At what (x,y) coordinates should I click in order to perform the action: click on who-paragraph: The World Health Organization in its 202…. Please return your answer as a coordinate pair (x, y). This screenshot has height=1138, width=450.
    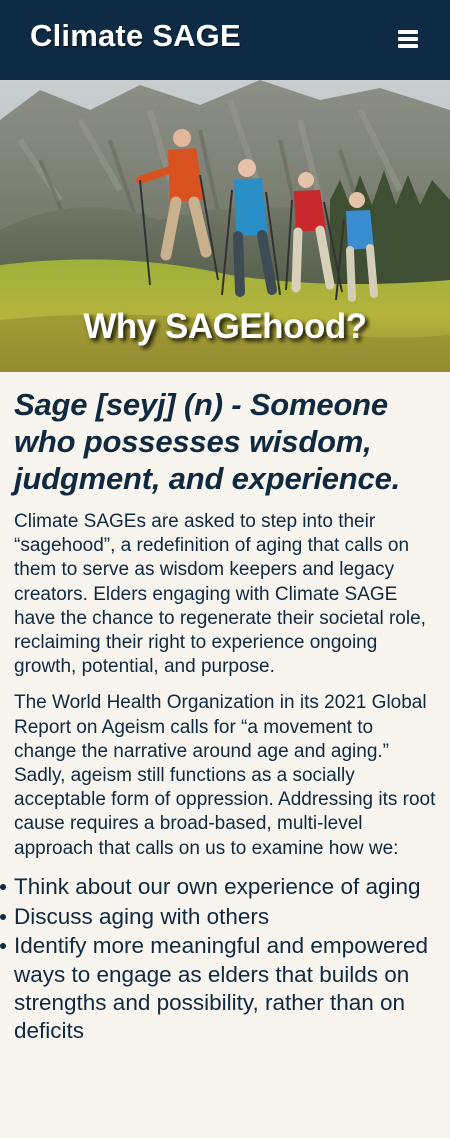
    Looking at the image, I should click on (225, 775).